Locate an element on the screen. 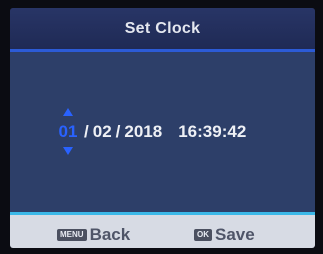  footer-bar: MENU Back OK Save is located at coordinates (162, 231).